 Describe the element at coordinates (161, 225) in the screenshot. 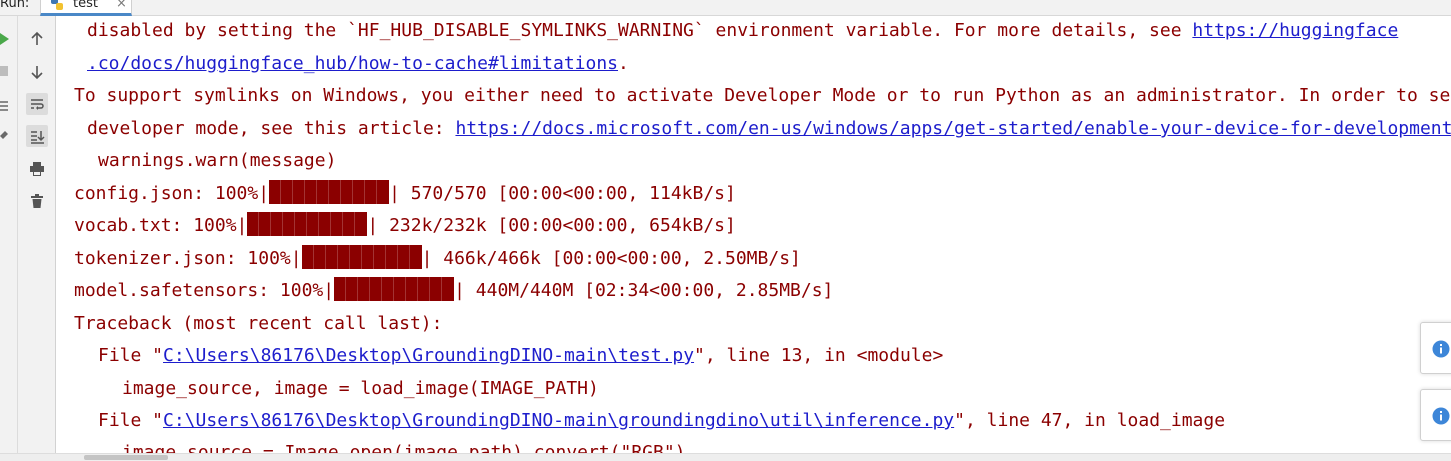

I see `download-label: vocab.txt: 100%|` at that location.